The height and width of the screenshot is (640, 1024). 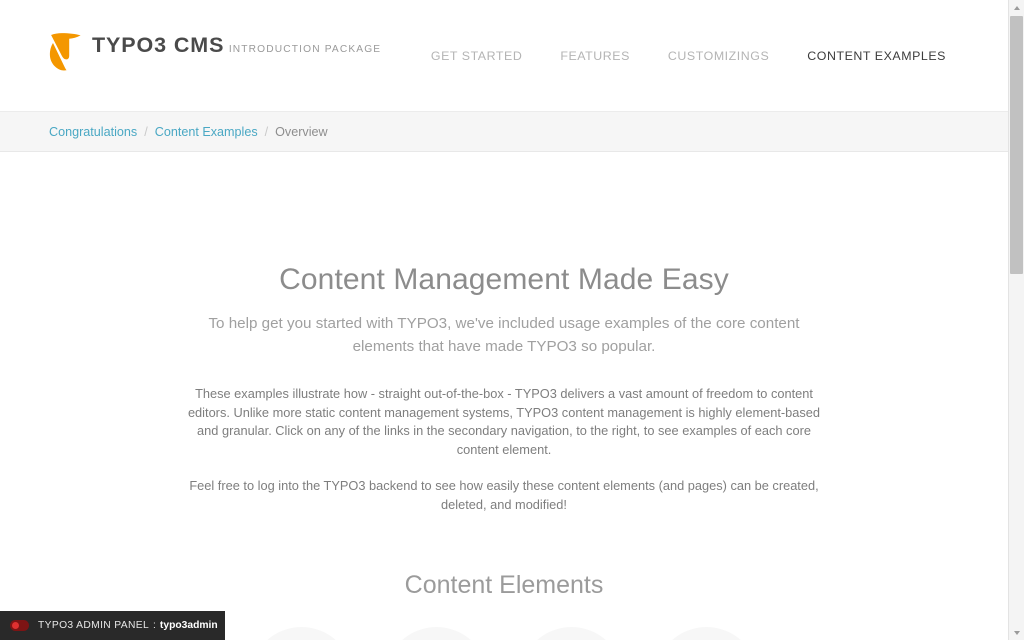 What do you see at coordinates (301, 132) in the screenshot?
I see `breadcrumb-item-overview: Overview` at bounding box center [301, 132].